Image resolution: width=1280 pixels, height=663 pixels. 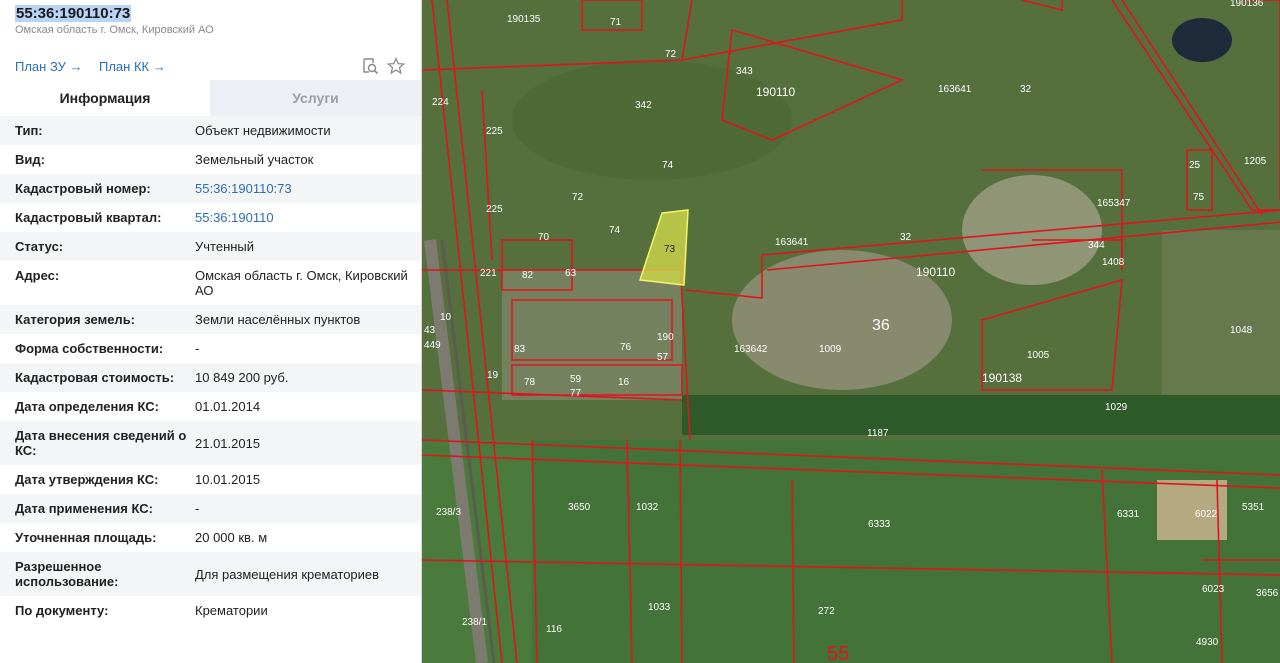 What do you see at coordinates (87, 406) in the screenshot?
I see `row-label: Дата определения КС:` at bounding box center [87, 406].